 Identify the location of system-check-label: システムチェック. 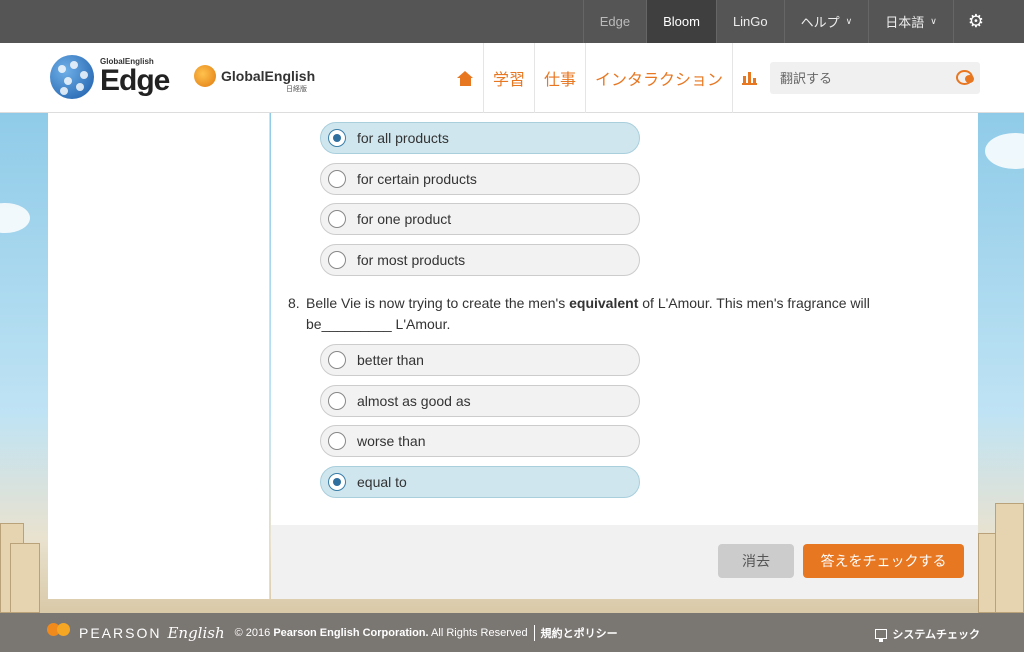
(936, 635).